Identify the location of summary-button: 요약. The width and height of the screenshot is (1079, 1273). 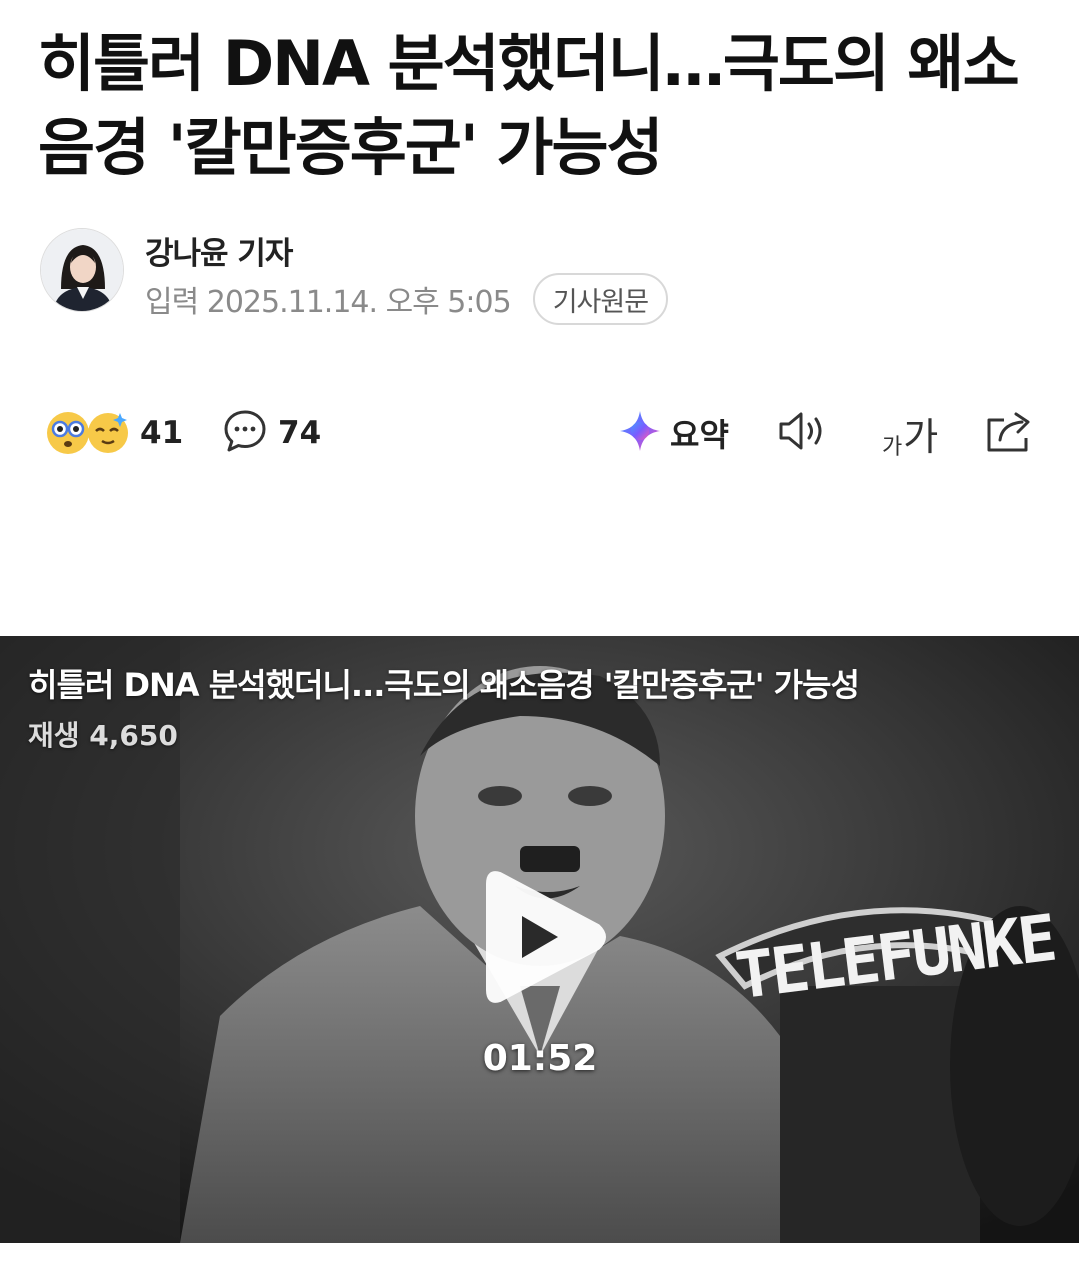
(673, 433).